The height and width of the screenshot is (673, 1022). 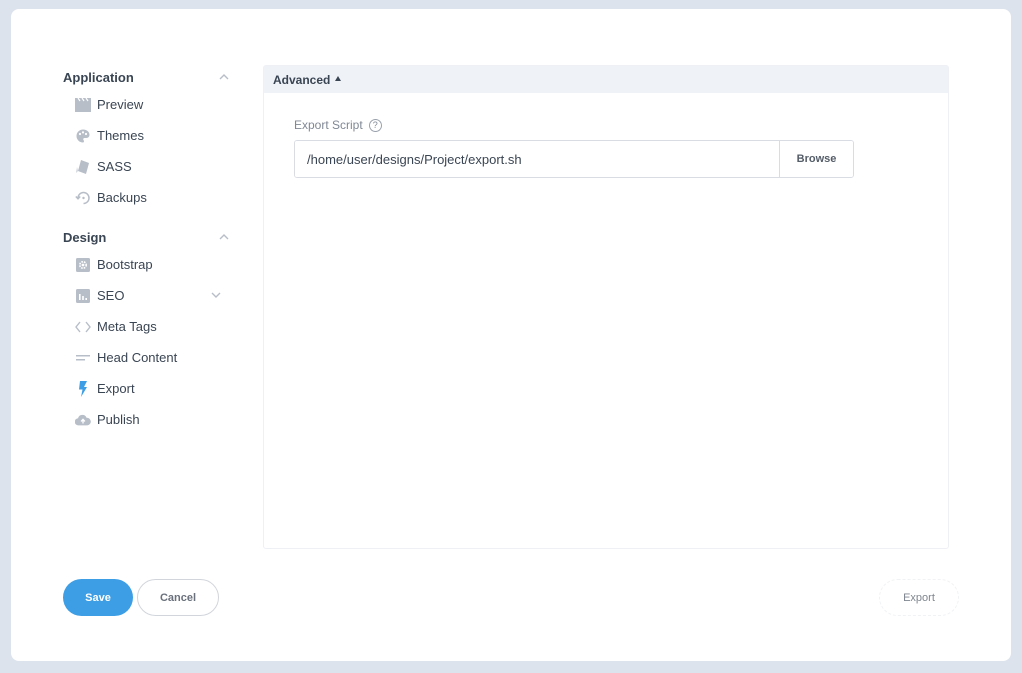 I want to click on section-header-design: Design, so click(x=148, y=237).